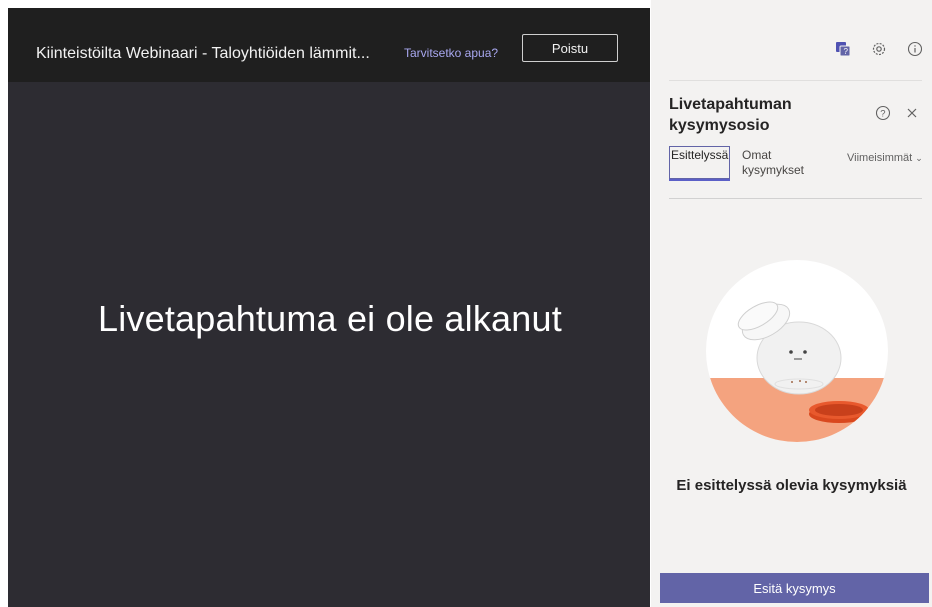 Image resolution: width=932 pixels, height=607 pixels. What do you see at coordinates (791, 485) in the screenshot?
I see `empty-state-message: Ei esittelyssä olevia kysymyksiä` at bounding box center [791, 485].